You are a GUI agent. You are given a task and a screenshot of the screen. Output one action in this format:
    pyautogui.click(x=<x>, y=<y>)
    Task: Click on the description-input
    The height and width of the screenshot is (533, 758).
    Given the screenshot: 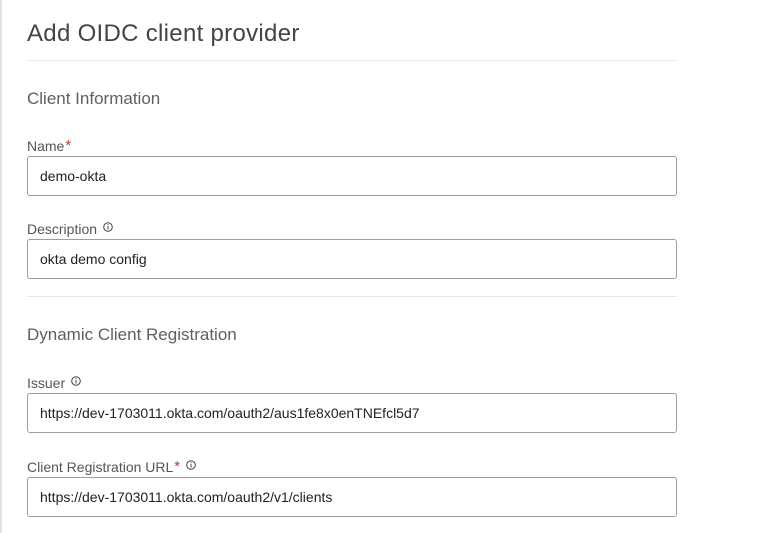 What is the action you would take?
    pyautogui.click(x=352, y=259)
    